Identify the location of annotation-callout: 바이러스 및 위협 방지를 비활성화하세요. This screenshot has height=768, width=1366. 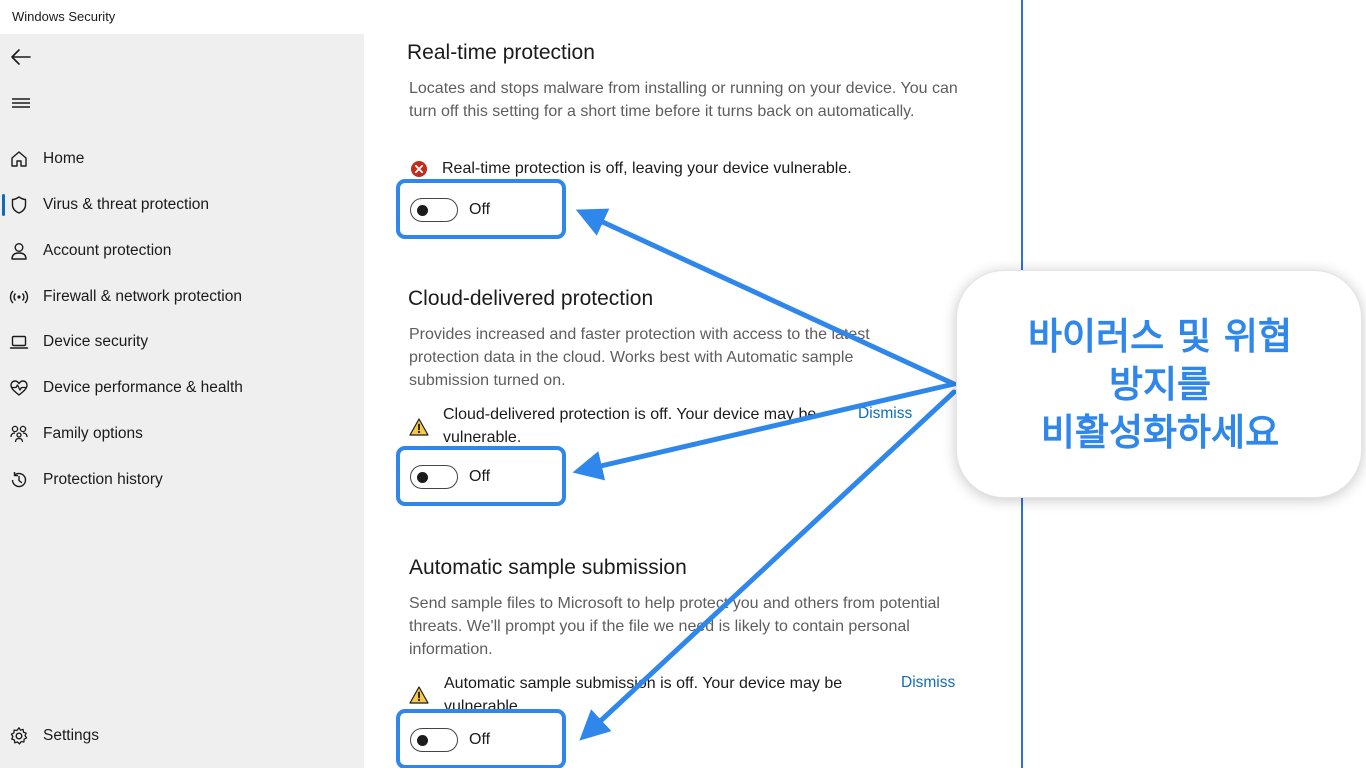
(1159, 384).